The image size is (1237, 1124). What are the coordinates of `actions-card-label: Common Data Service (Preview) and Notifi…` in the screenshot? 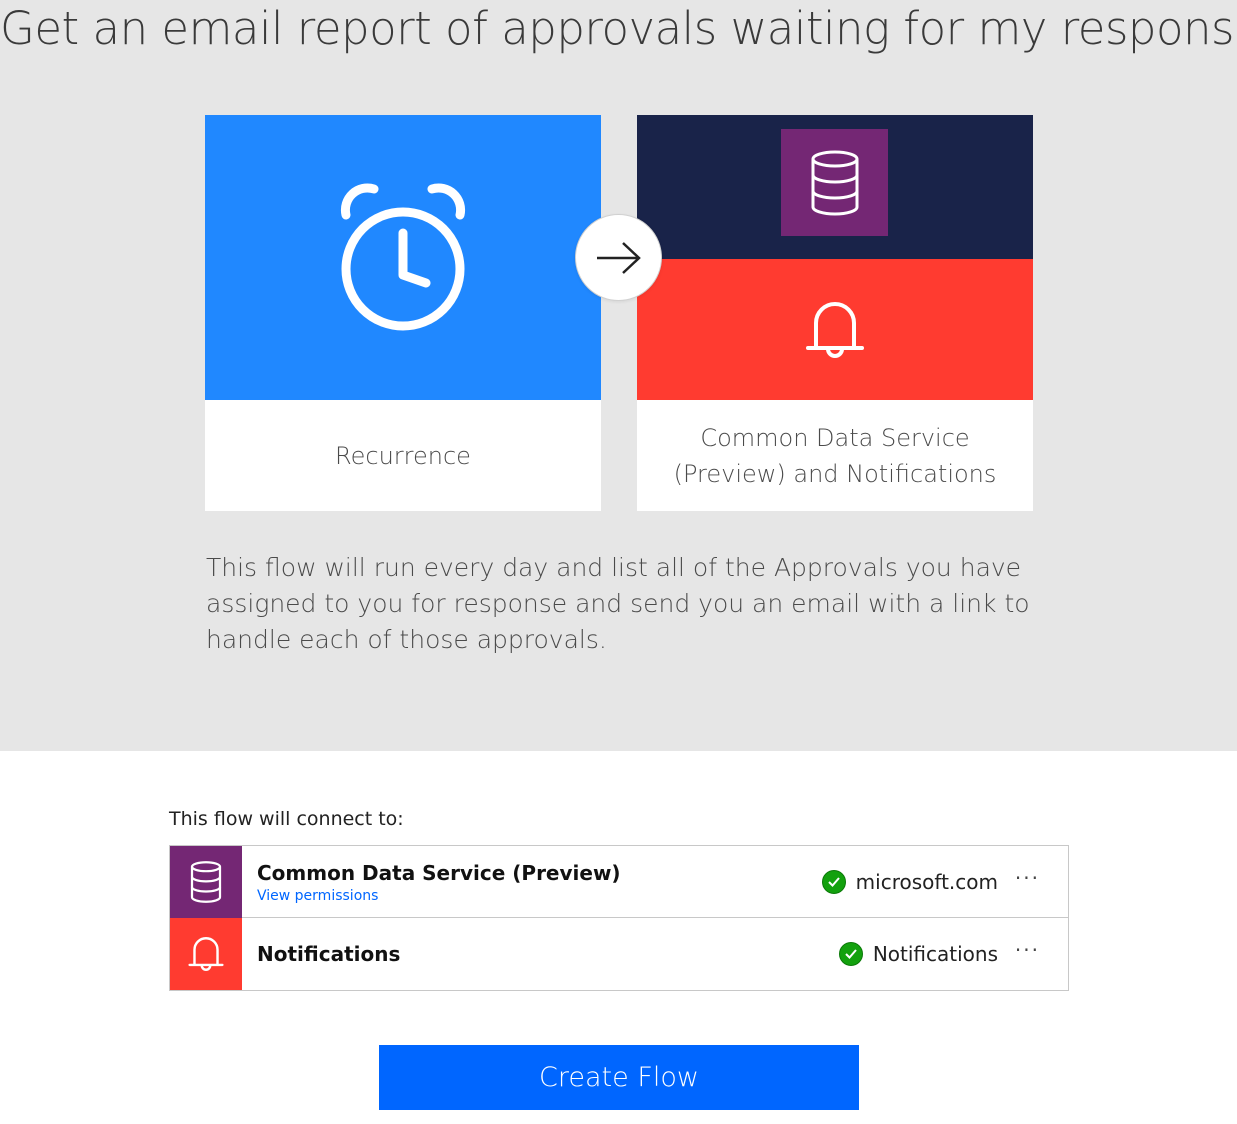 It's located at (835, 455).